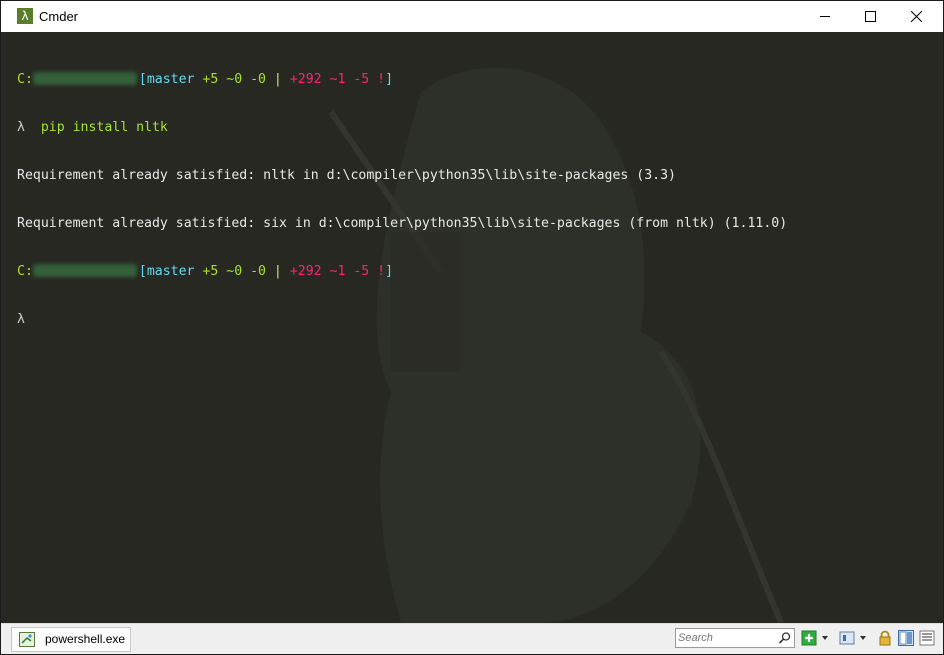  What do you see at coordinates (25, 16) in the screenshot?
I see `lambda-icon: λ` at bounding box center [25, 16].